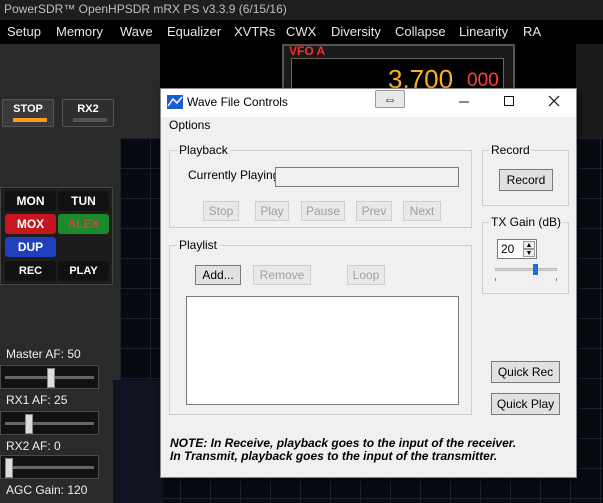  What do you see at coordinates (138, 441) in the screenshot?
I see `waterfall-display` at bounding box center [138, 441].